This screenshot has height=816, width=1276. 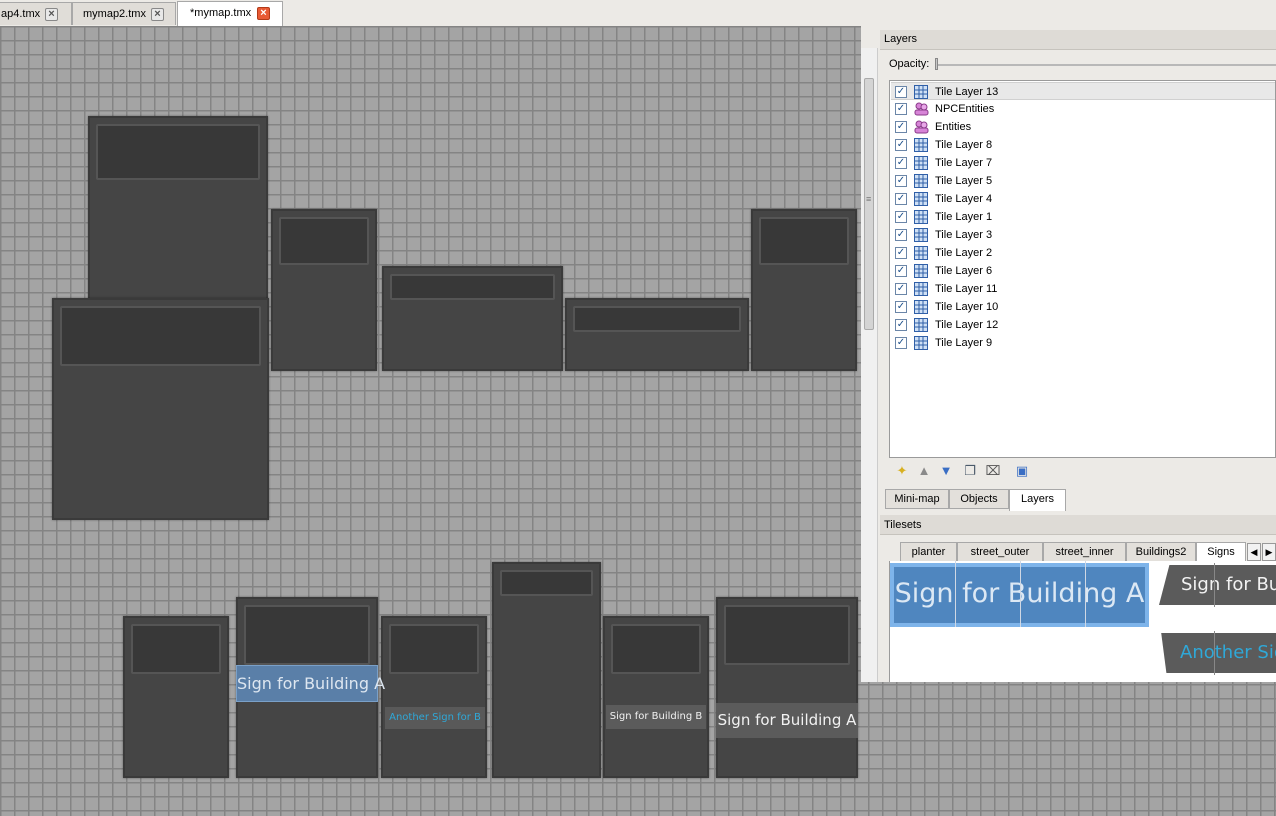 I want to click on layer-row: ✓ Tile Layer 9, so click(x=1083, y=343).